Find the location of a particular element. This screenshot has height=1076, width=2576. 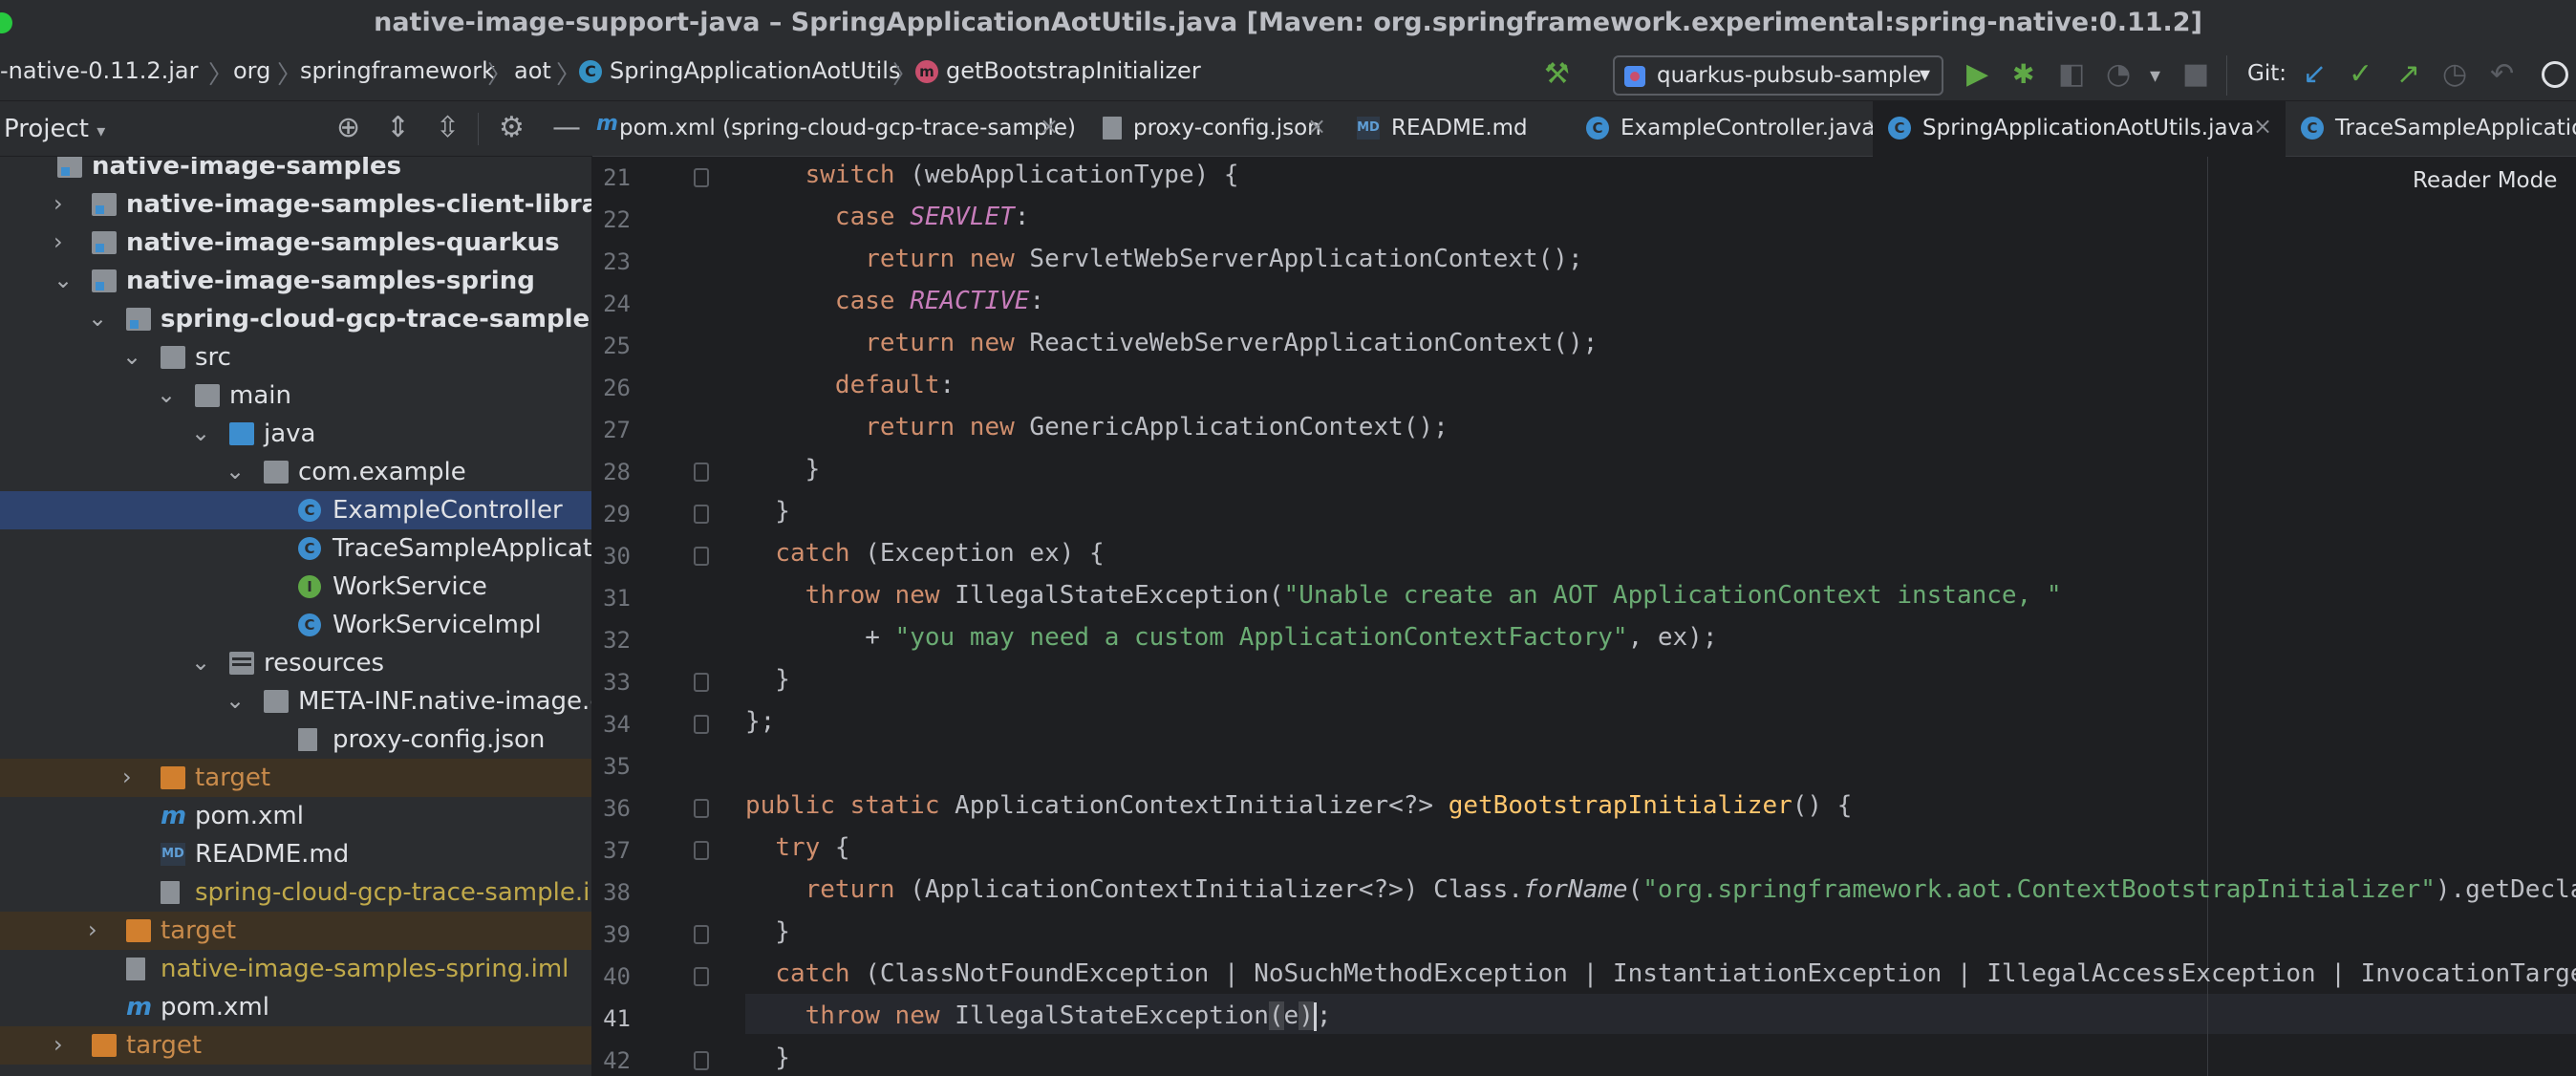

code-line: }; is located at coordinates (760, 722).